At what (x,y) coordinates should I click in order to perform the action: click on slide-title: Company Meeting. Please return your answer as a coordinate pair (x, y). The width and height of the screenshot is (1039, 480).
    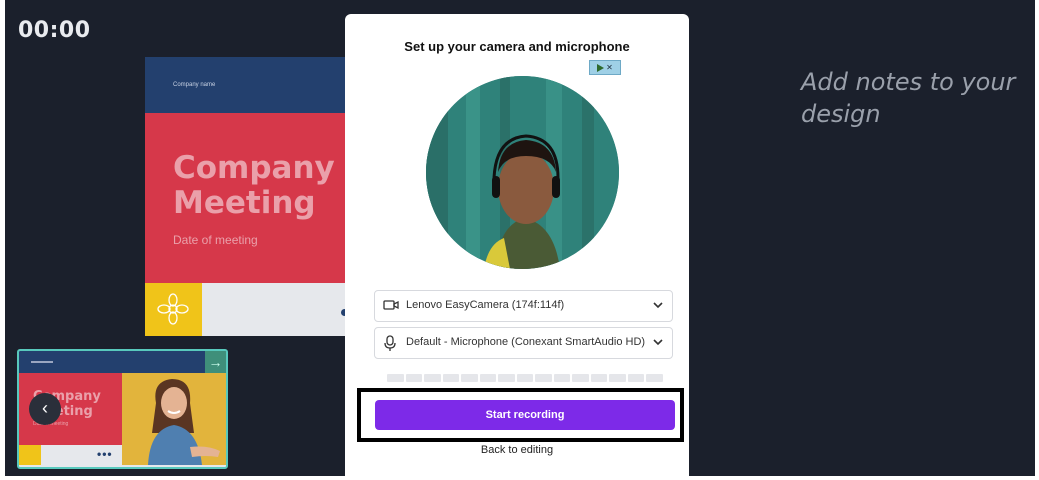
    Looking at the image, I should click on (254, 186).